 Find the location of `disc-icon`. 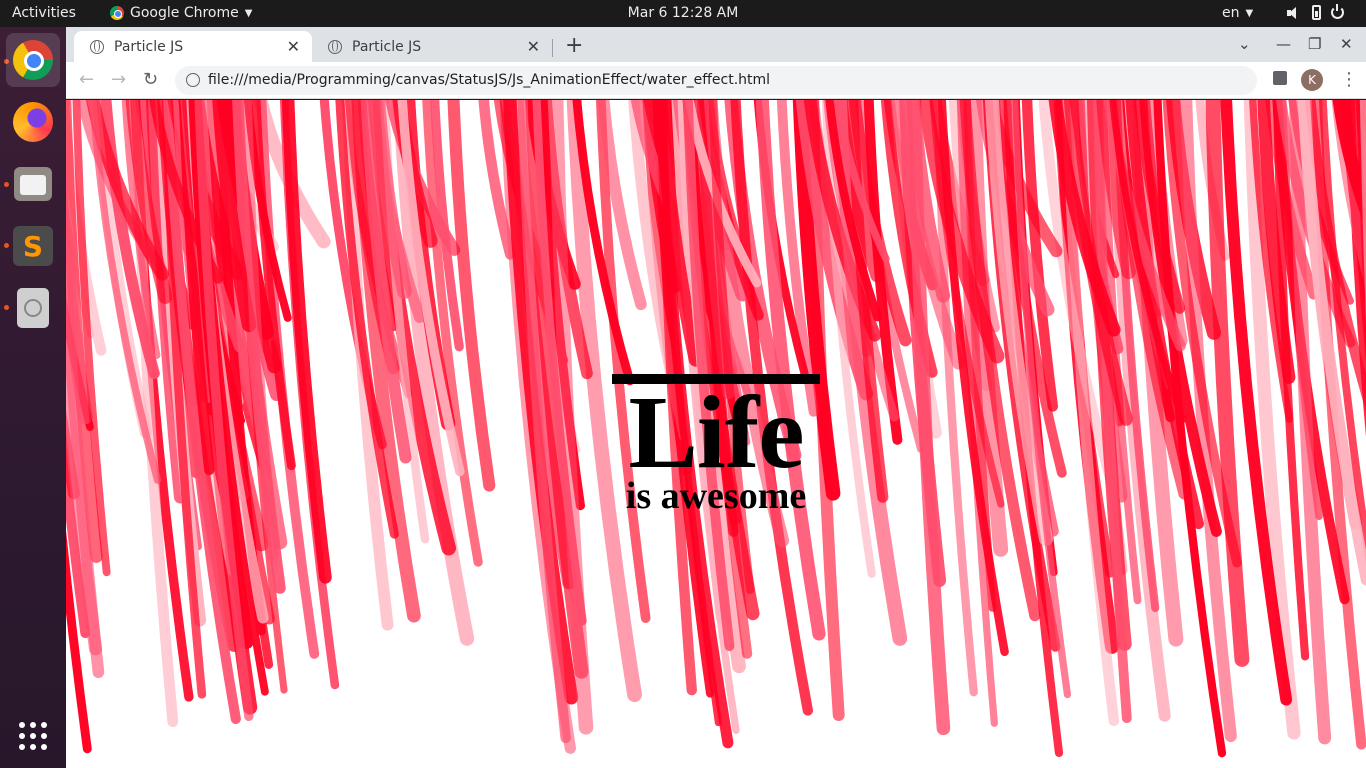

disc-icon is located at coordinates (33, 308).